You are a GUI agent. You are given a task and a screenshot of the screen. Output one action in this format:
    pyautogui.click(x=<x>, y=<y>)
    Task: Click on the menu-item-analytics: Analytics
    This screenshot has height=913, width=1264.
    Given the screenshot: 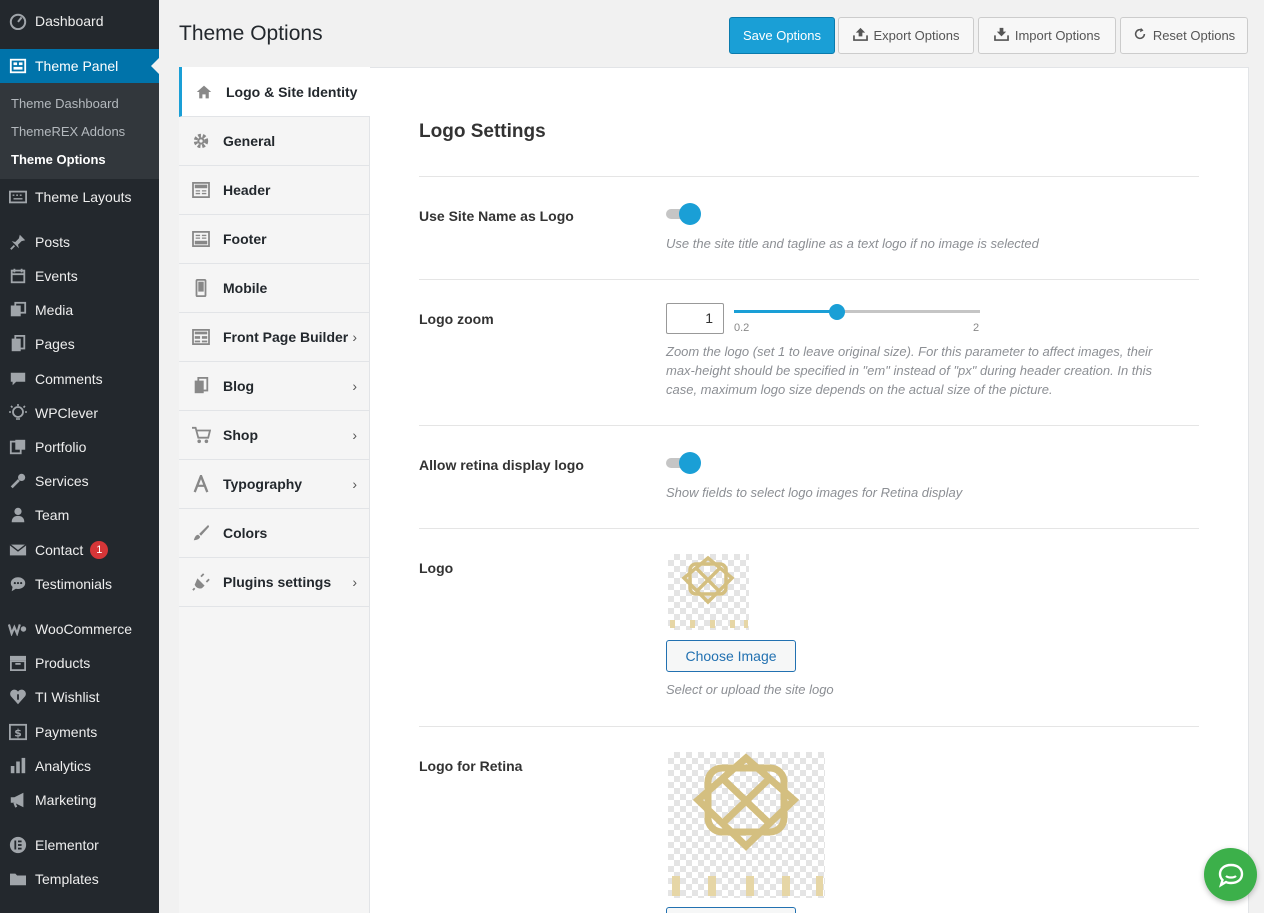 What is the action you would take?
    pyautogui.click(x=79, y=766)
    